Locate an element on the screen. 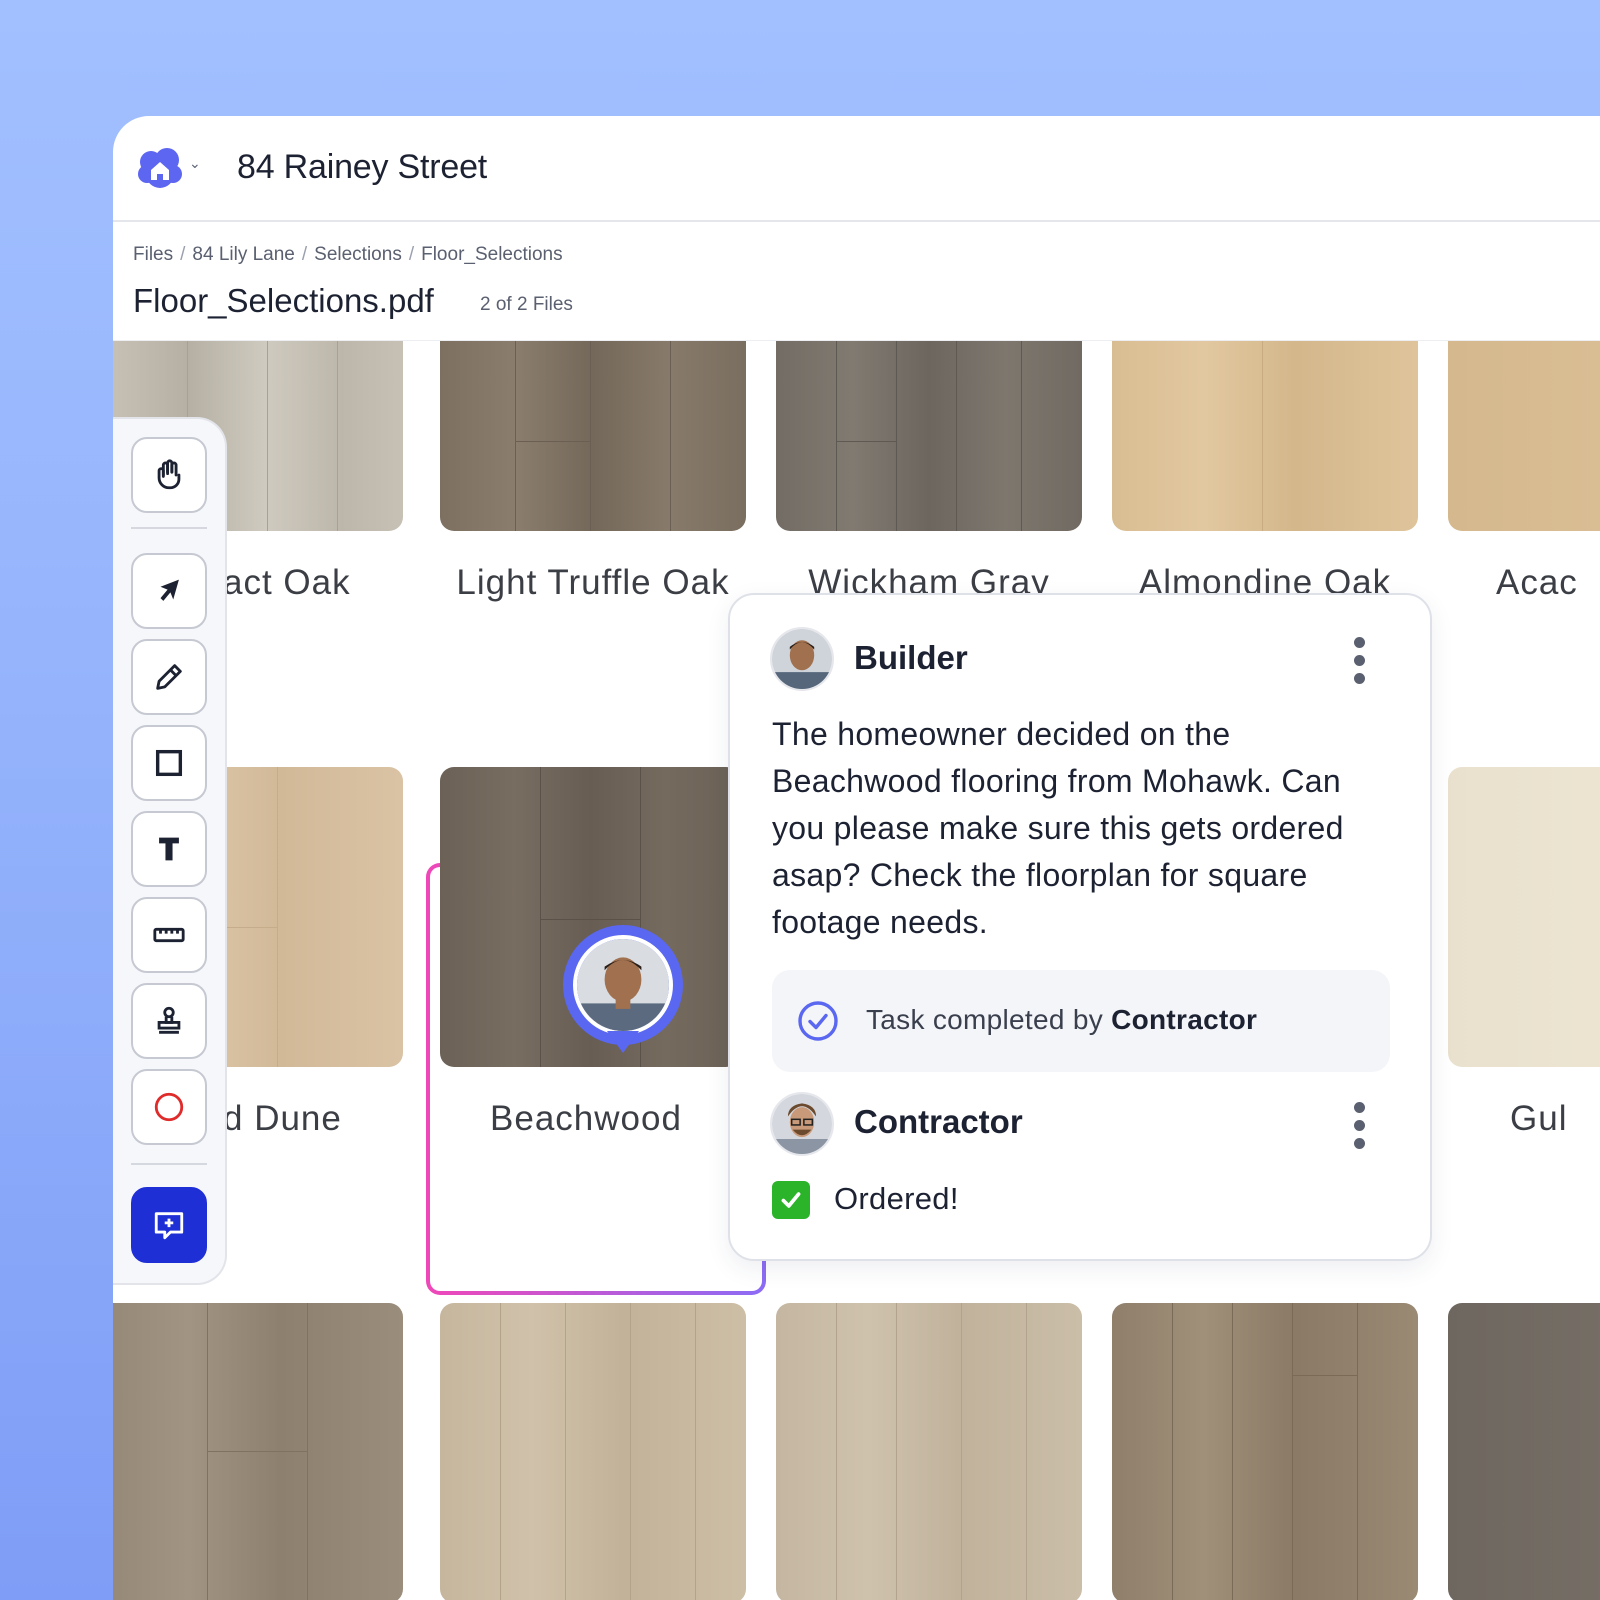 This screenshot has height=1600, width=1600. checkmark-icon is located at coordinates (791, 1200).